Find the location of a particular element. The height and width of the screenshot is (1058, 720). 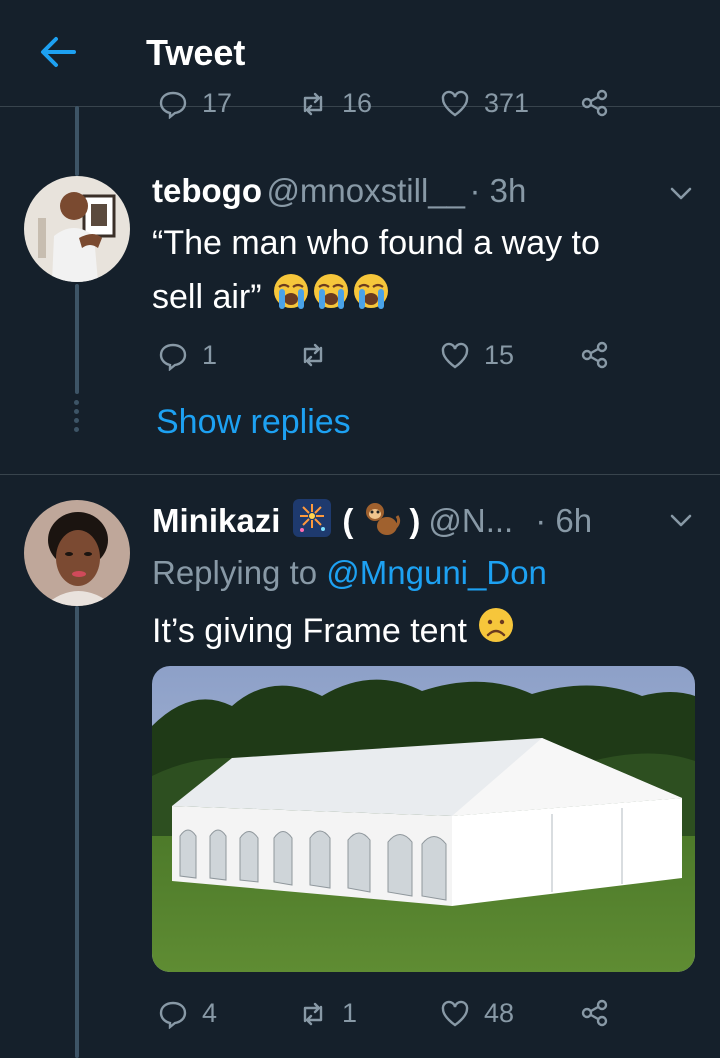

tweet-text-line: “The man who found a way to is located at coordinates (376, 243).